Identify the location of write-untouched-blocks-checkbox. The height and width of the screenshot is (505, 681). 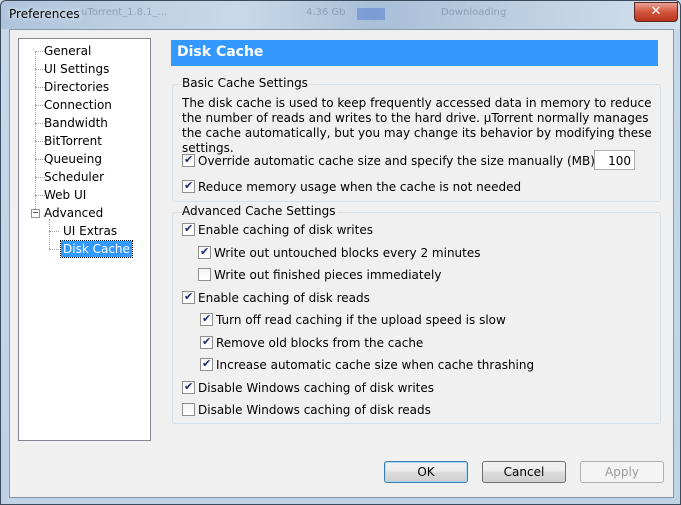
(204, 252).